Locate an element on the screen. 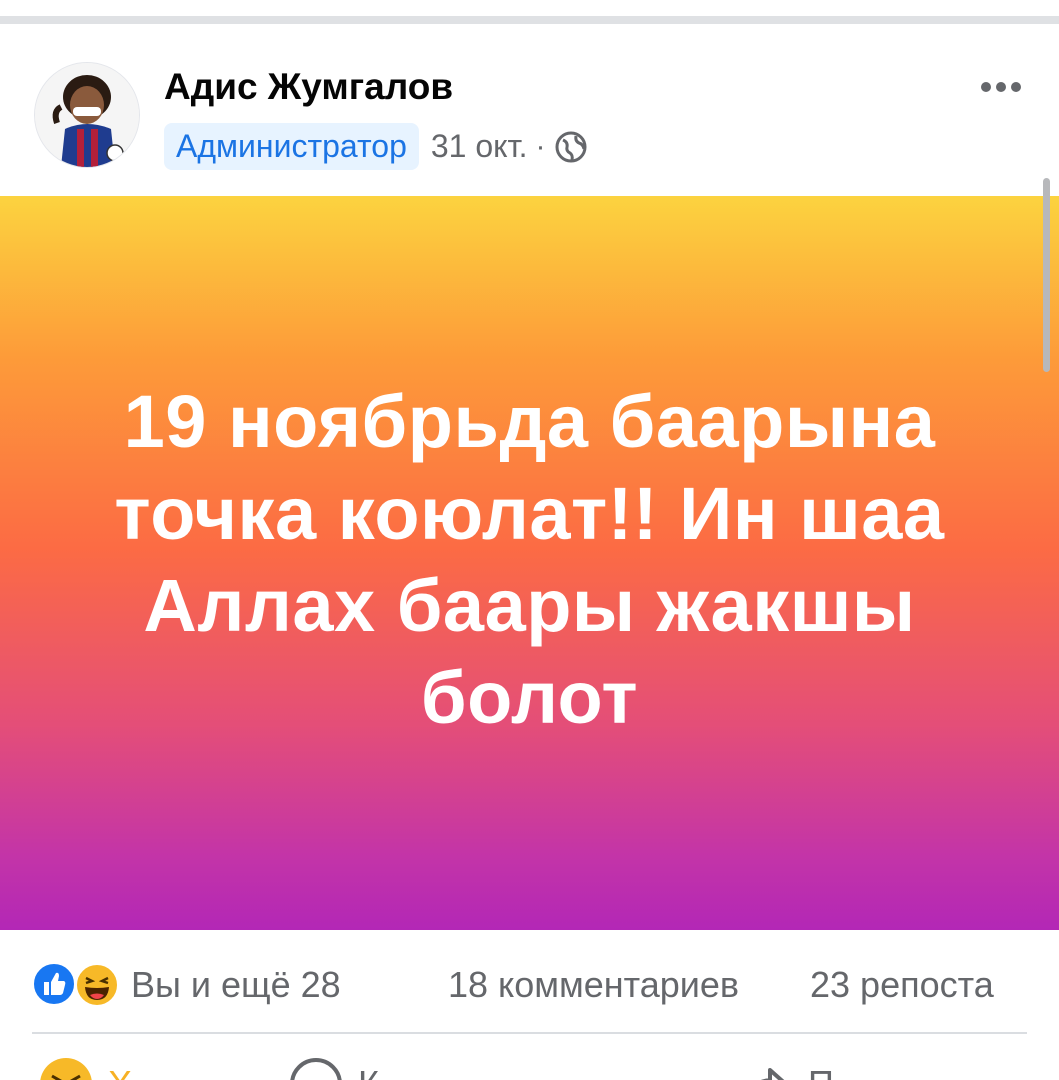 Image resolution: width=1059 pixels, height=1080 pixels. comment-icon is located at coordinates (316, 1069).